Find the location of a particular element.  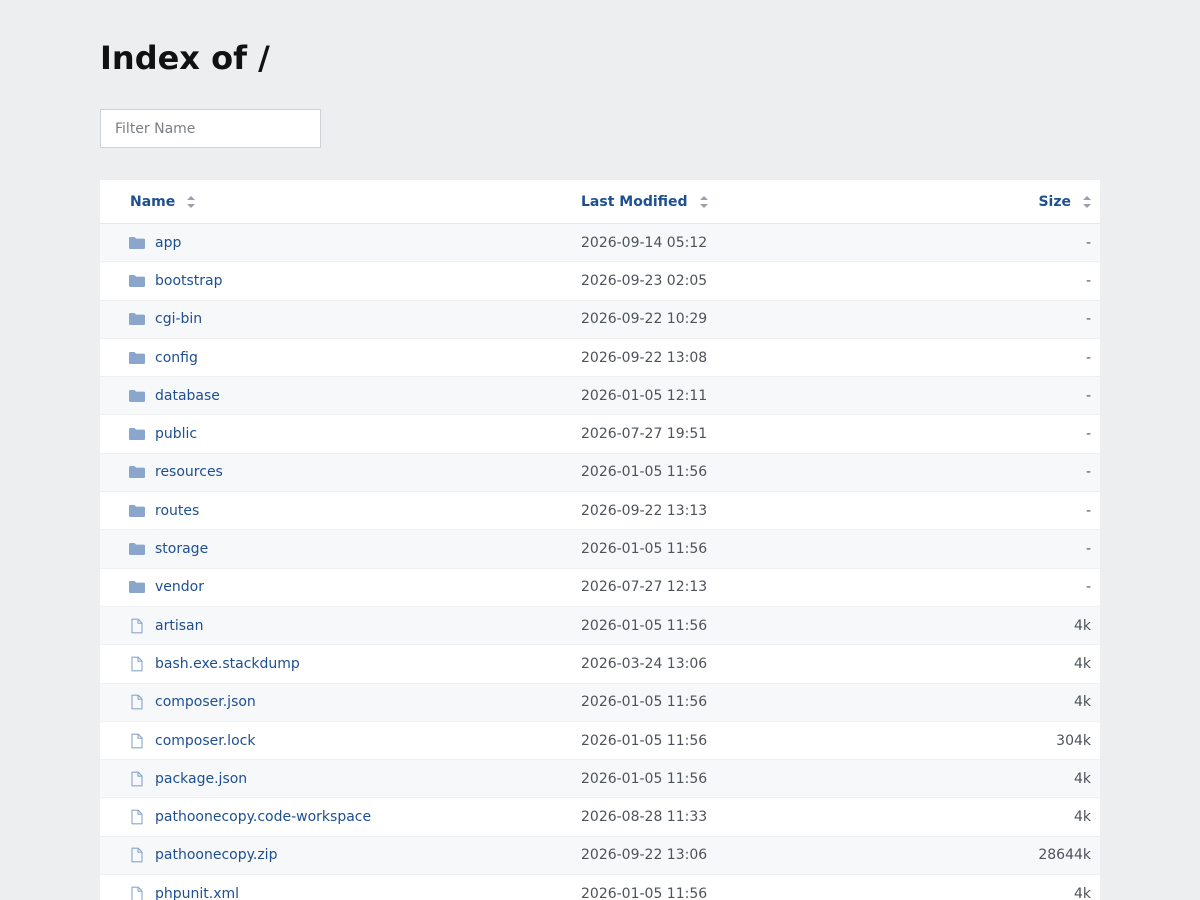

modified-cell: 2026-09-23 02:05 is located at coordinates (644, 280).